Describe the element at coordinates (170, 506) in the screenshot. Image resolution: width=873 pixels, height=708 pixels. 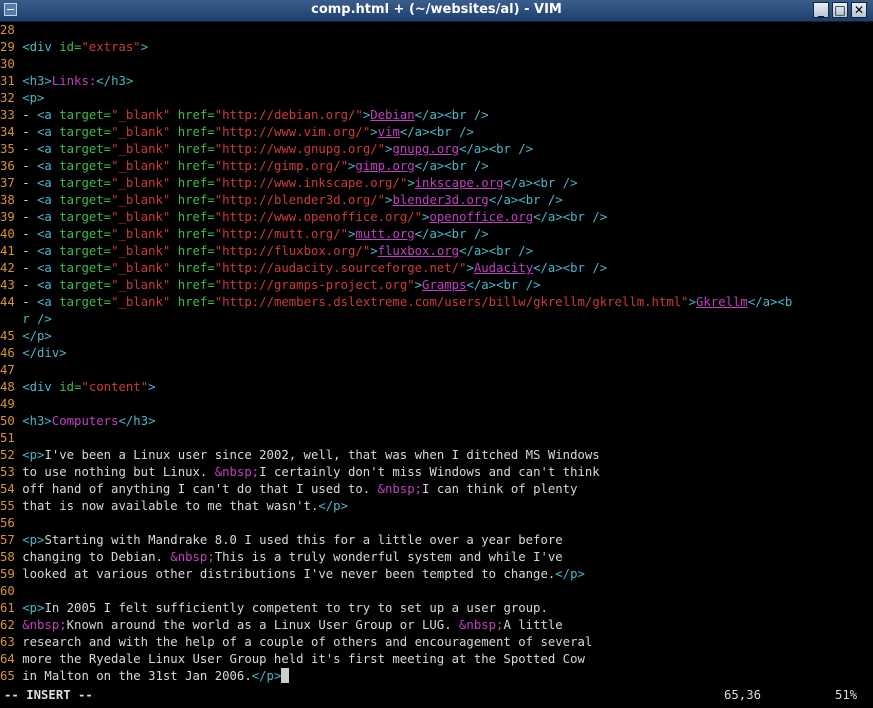
I see `plain-text: that is now available to me that wasn't.` at that location.